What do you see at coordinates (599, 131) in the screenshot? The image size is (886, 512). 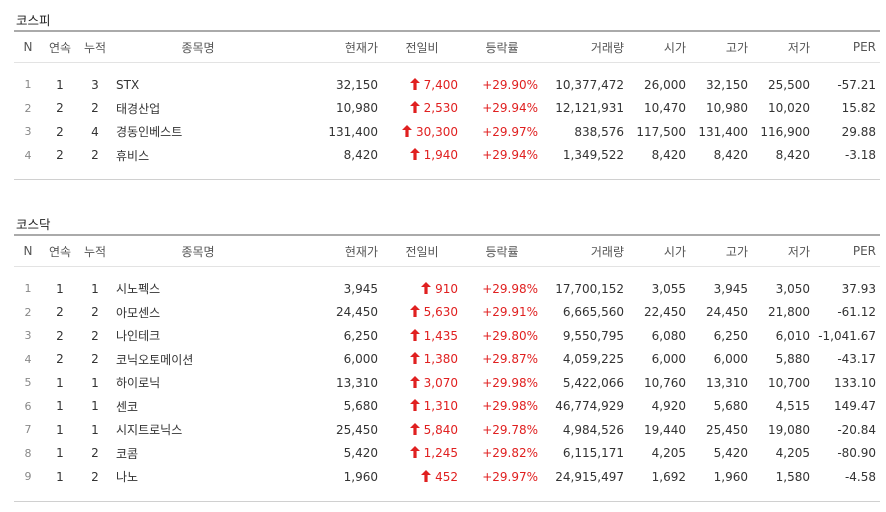 I see `cell-volume: 838,576` at bounding box center [599, 131].